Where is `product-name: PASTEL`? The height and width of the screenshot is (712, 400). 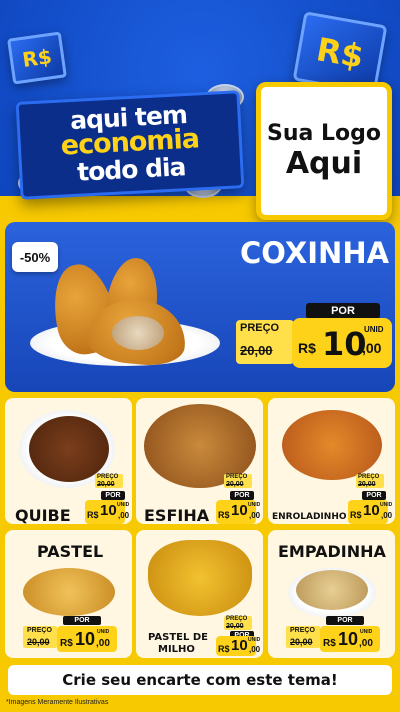 product-name: PASTEL is located at coordinates (70, 551).